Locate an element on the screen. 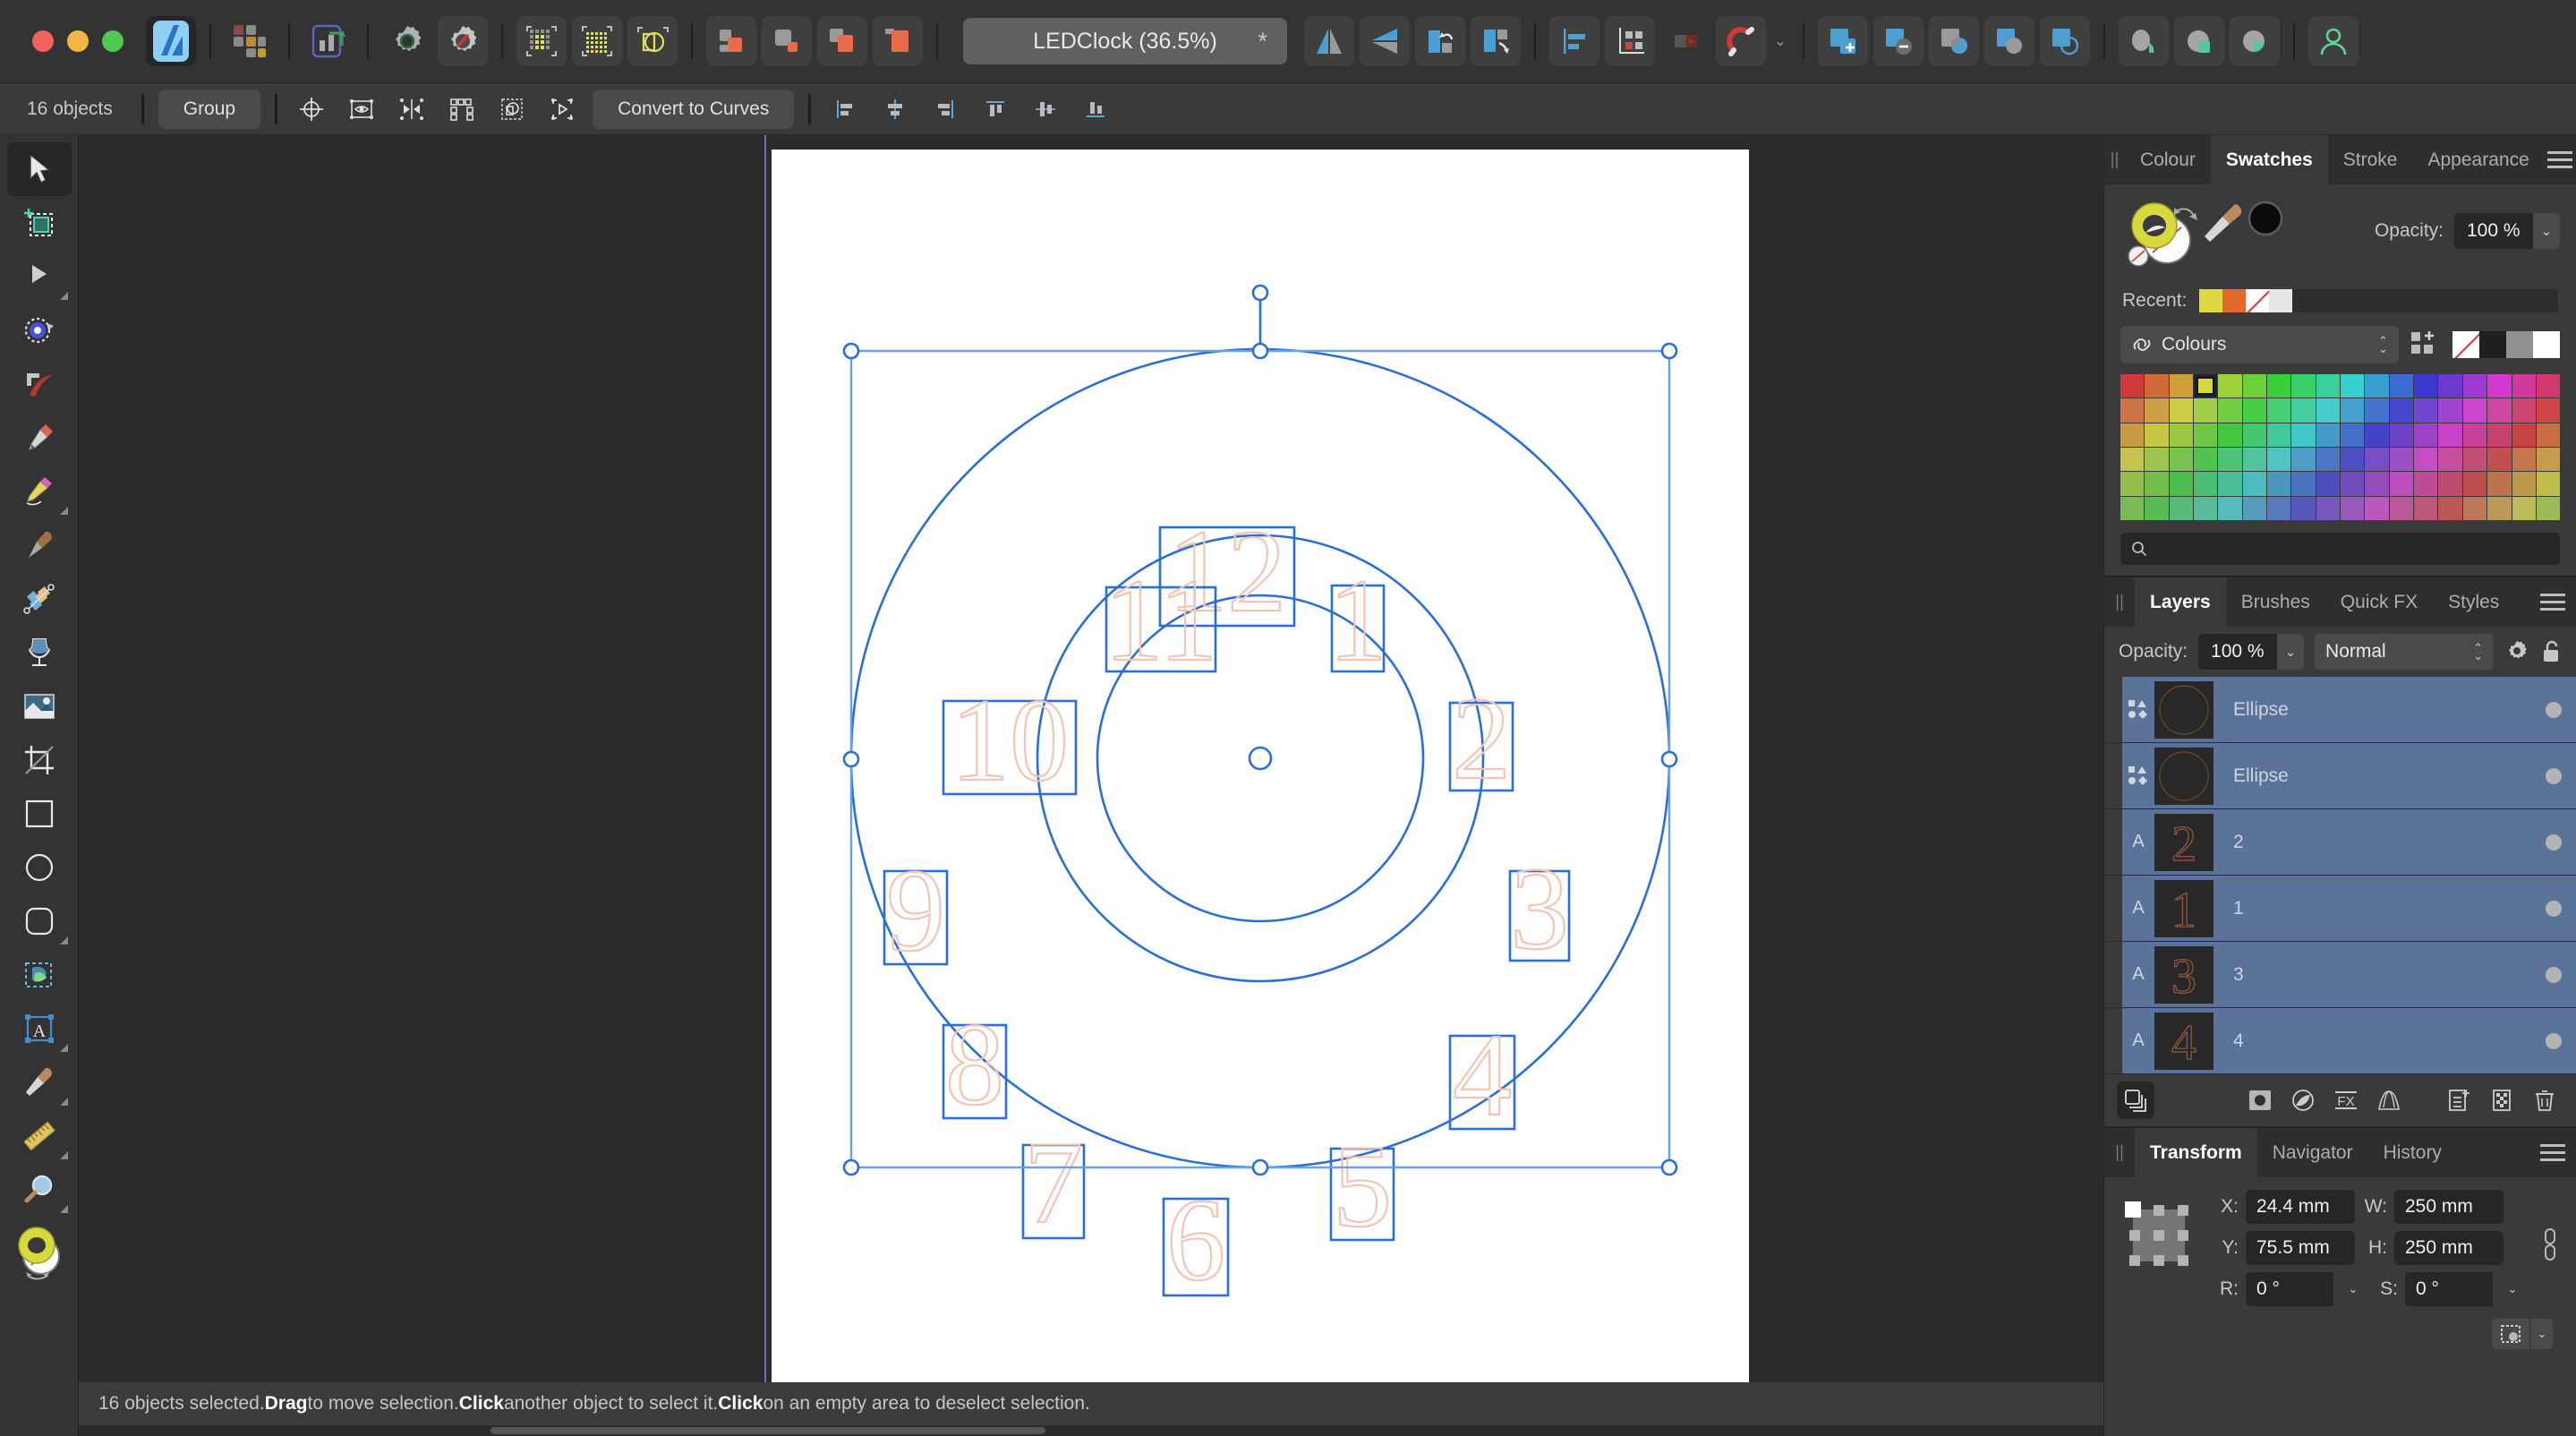 The height and width of the screenshot is (1436, 2576). align-left-icon is located at coordinates (1574, 41).